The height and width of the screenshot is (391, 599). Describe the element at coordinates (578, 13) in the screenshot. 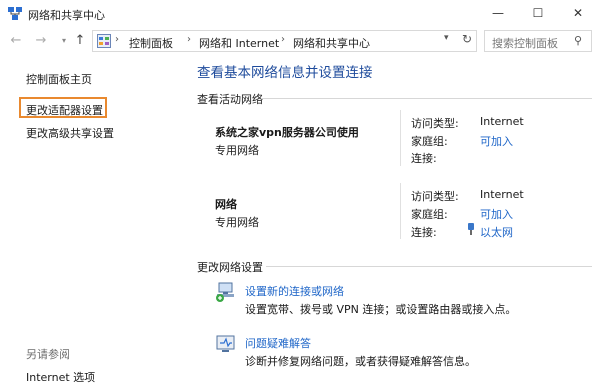

I see `close-button: ✕` at that location.